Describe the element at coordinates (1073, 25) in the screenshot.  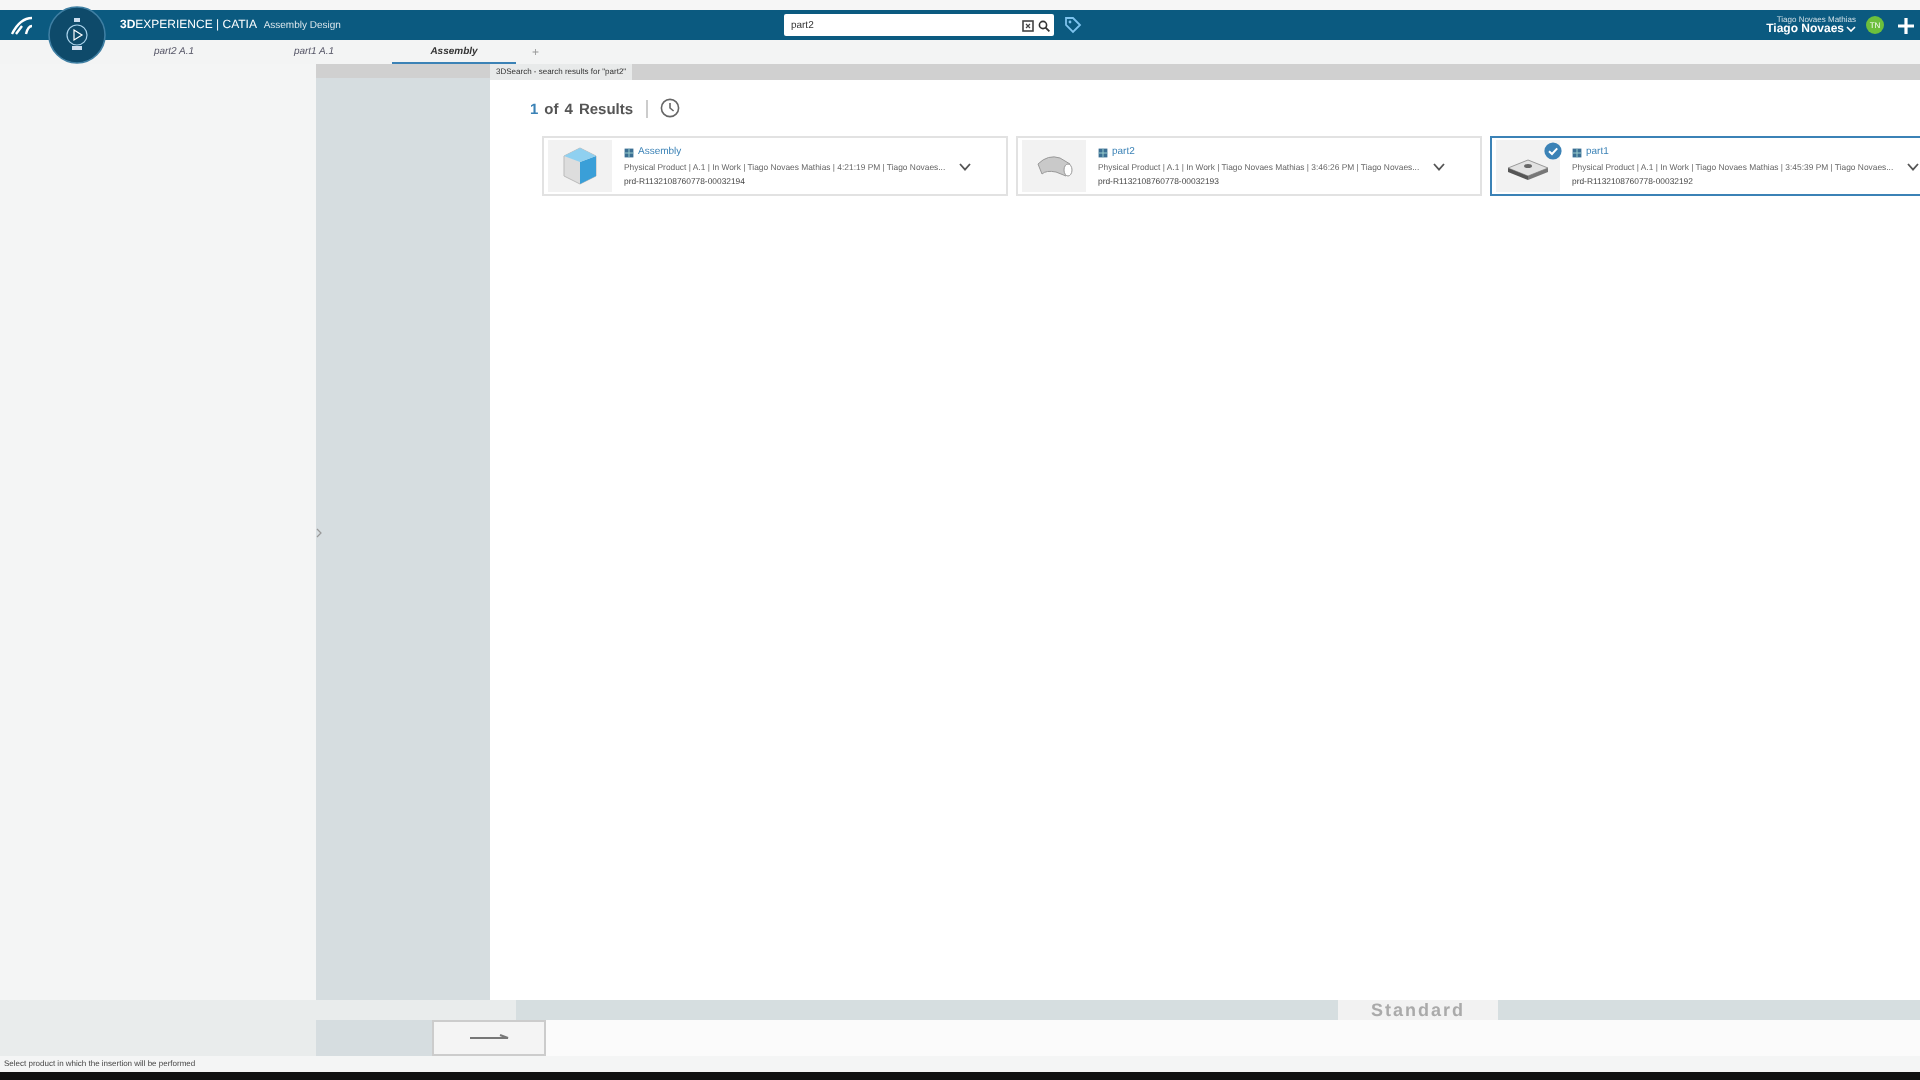
I see `tag-icon` at that location.